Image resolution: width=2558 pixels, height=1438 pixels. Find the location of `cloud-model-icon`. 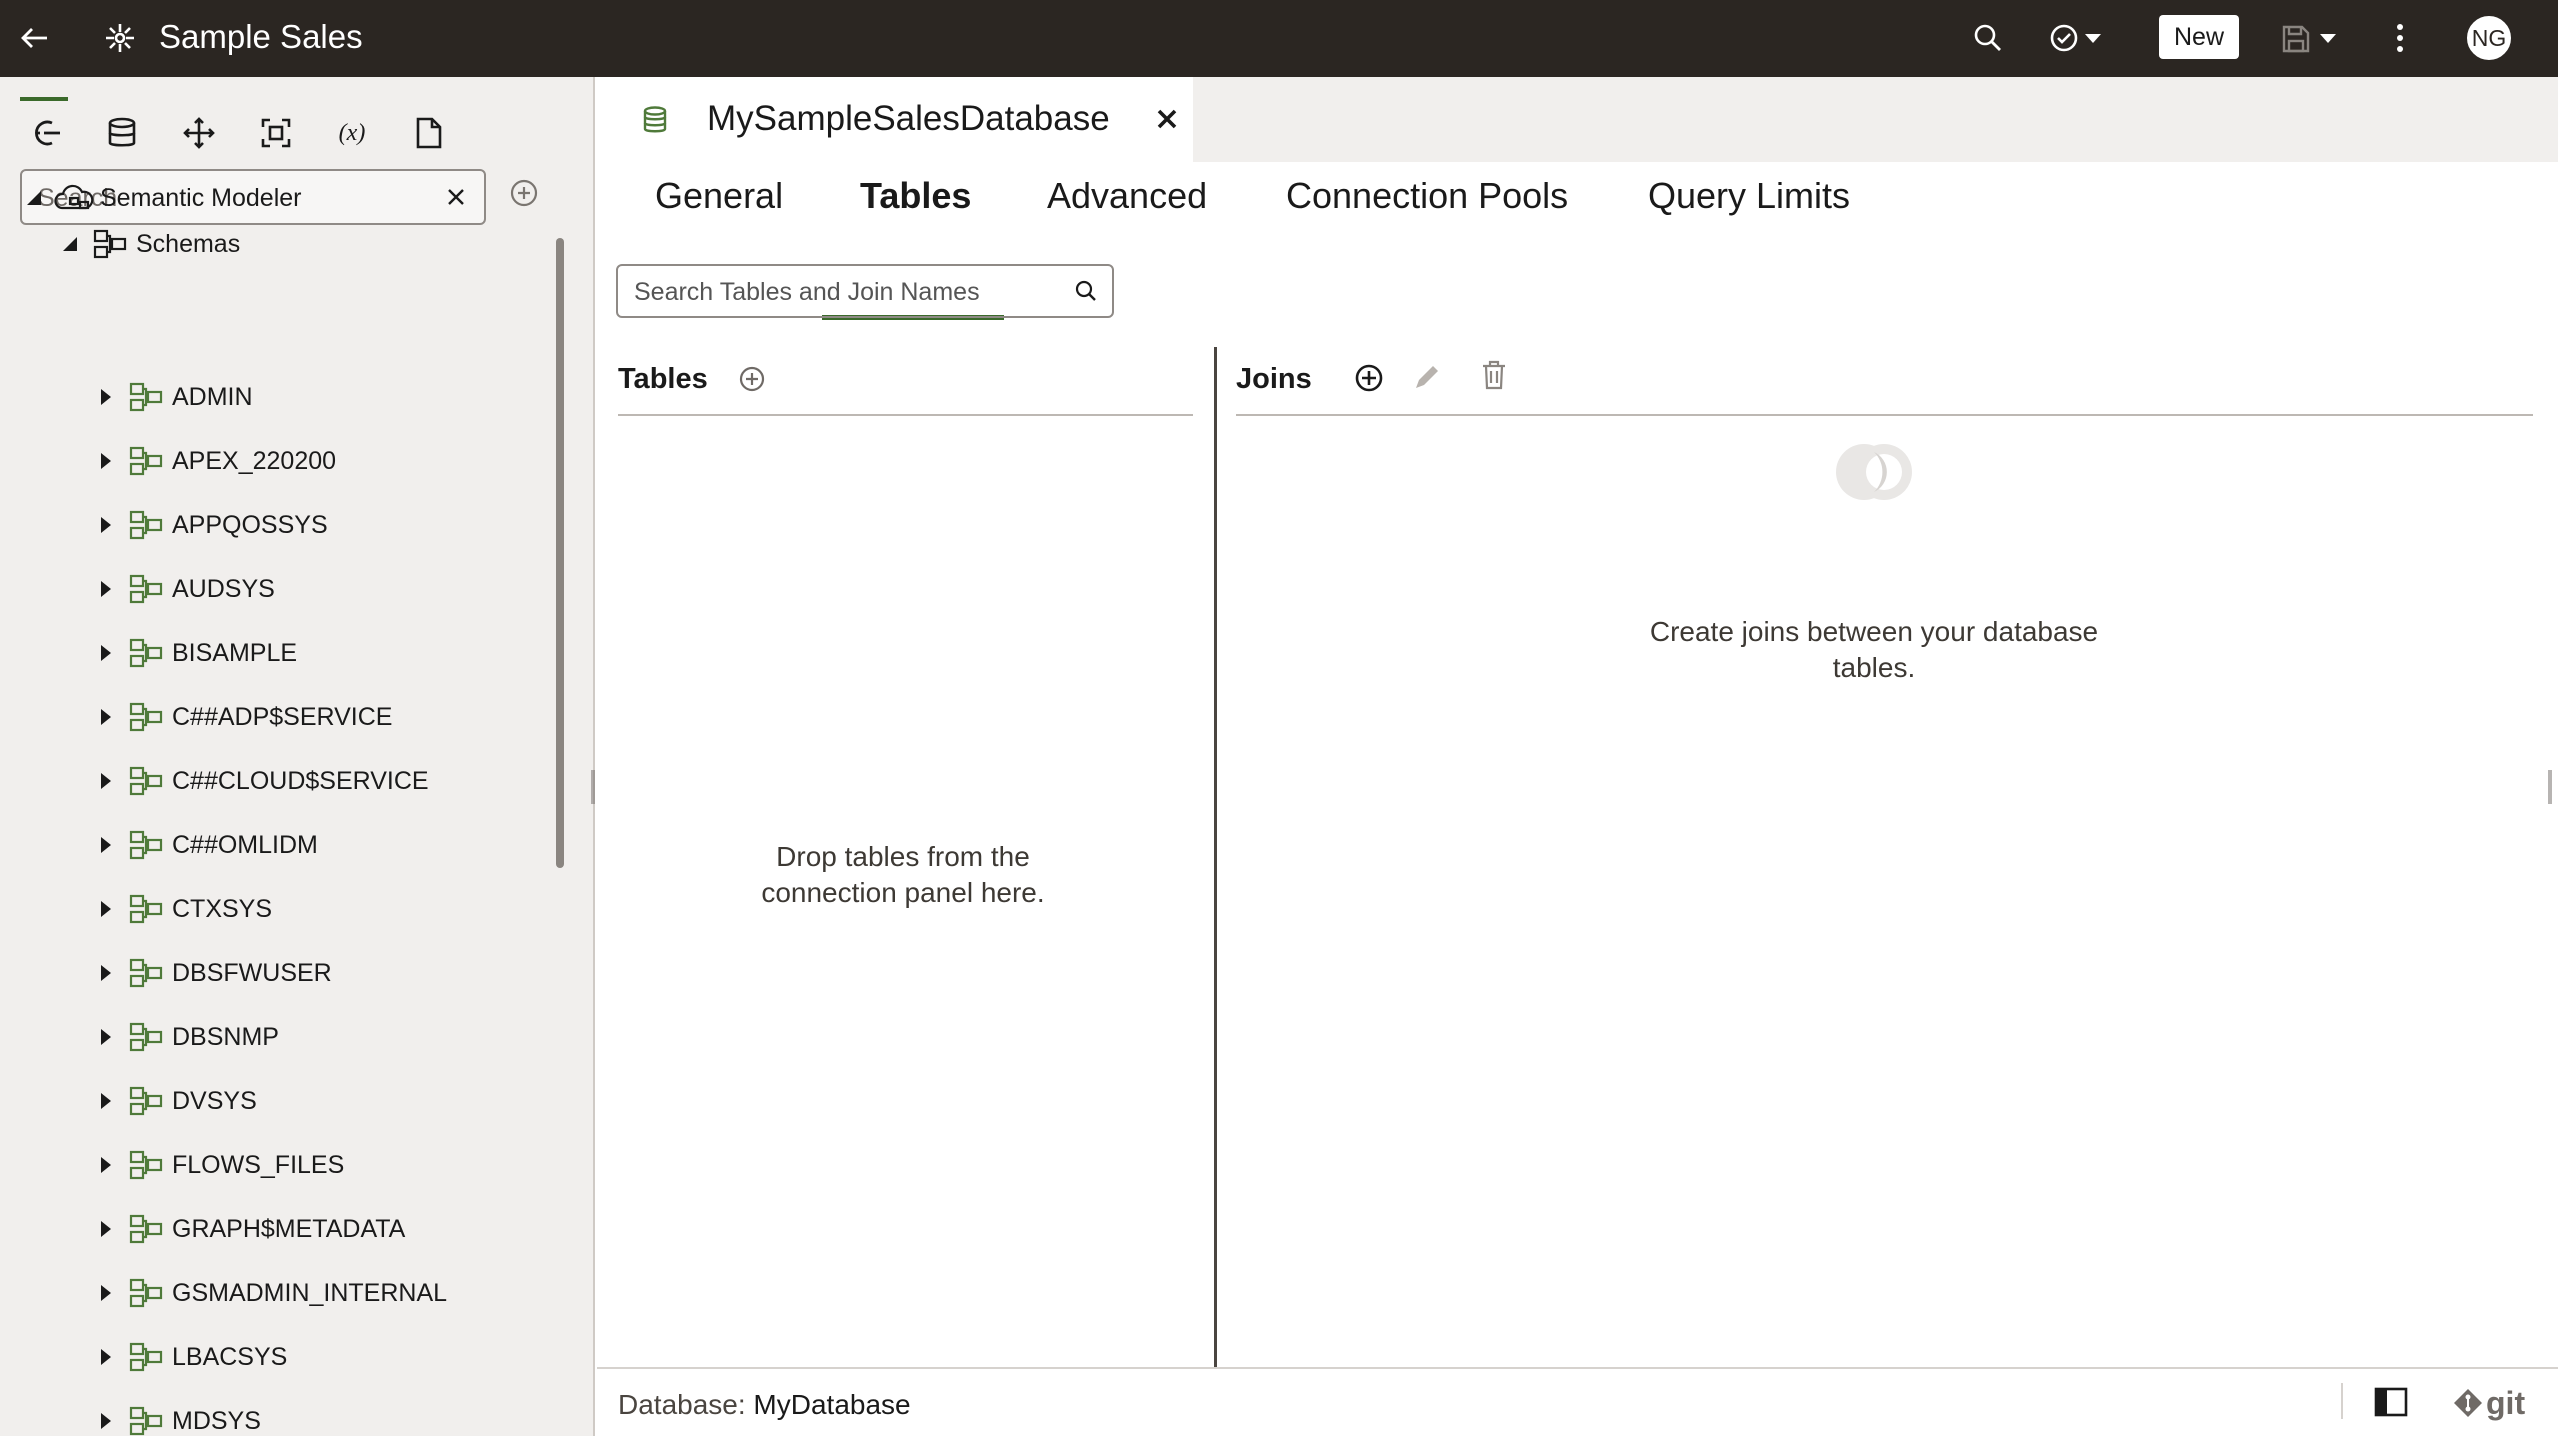

cloud-model-icon is located at coordinates (74, 198).